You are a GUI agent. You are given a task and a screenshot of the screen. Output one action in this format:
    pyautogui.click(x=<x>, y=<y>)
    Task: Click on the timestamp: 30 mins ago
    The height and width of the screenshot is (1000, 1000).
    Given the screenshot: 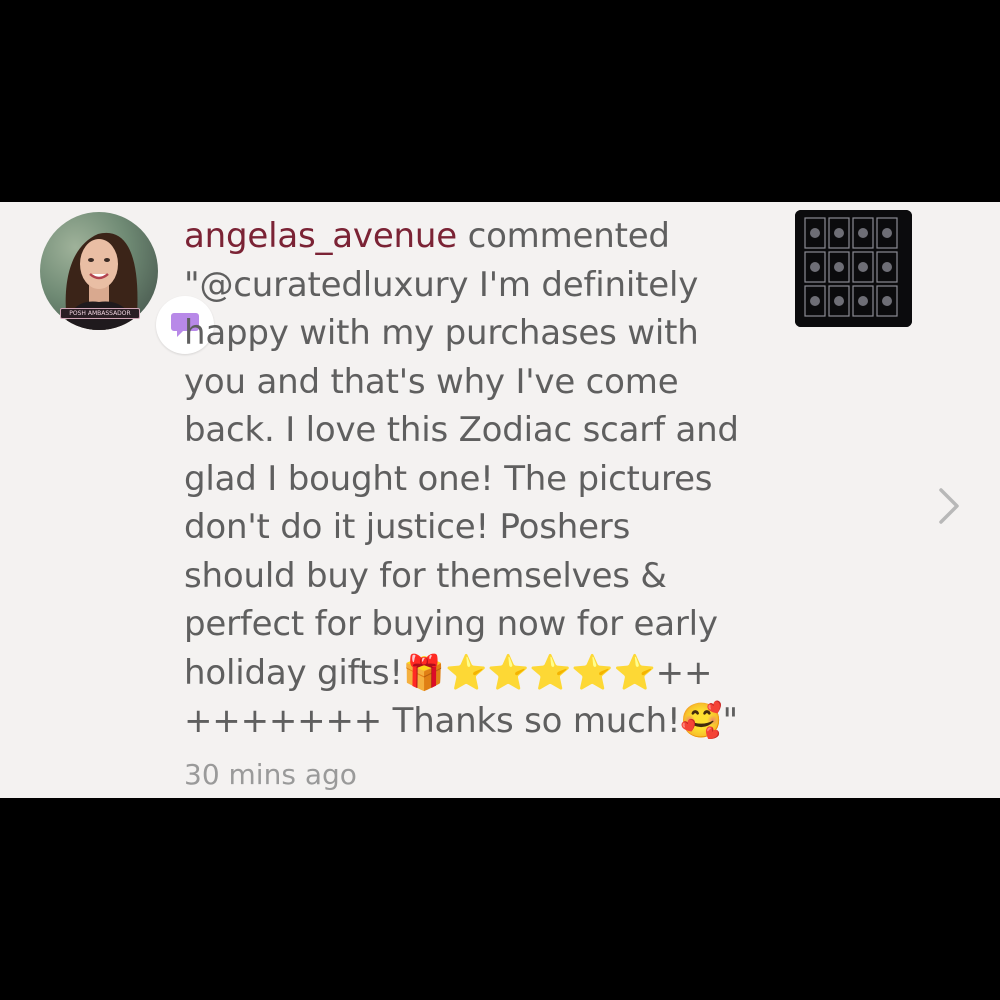 What is the action you would take?
    pyautogui.click(x=270, y=774)
    